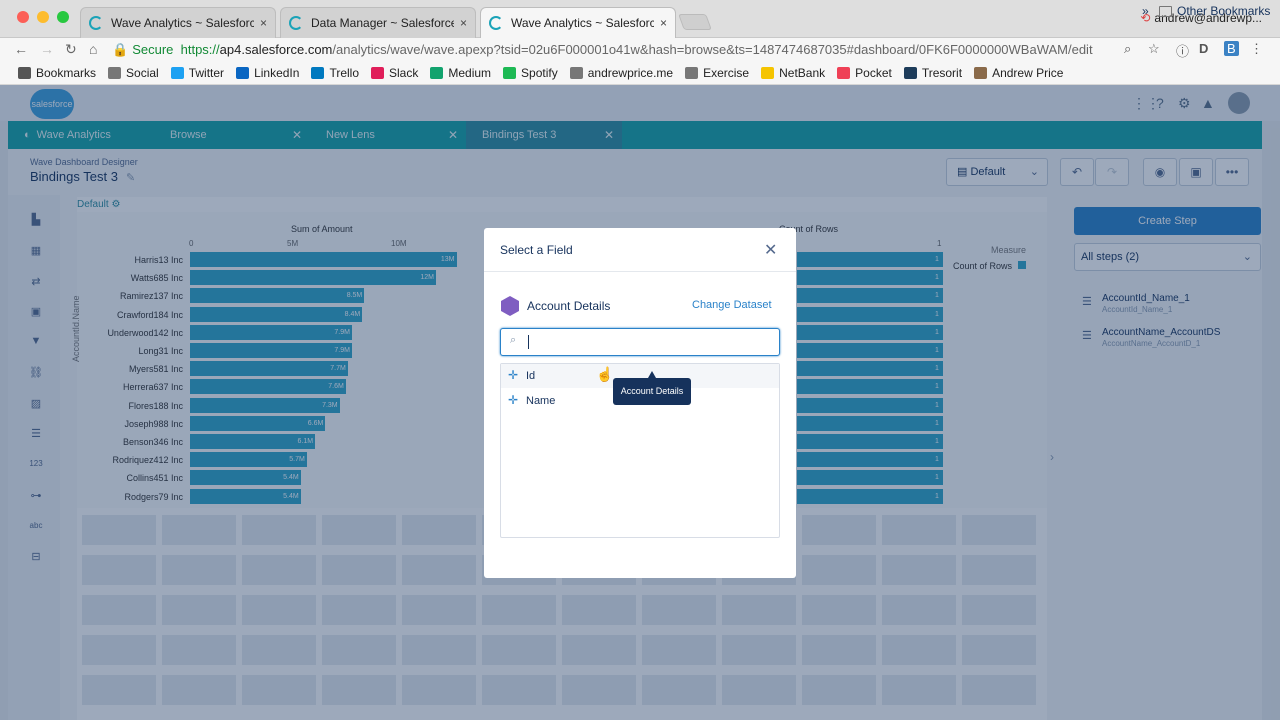 This screenshot has height=720, width=1280. What do you see at coordinates (277, 73) in the screenshot?
I see `bookmark-label: LinkedIn` at bounding box center [277, 73].